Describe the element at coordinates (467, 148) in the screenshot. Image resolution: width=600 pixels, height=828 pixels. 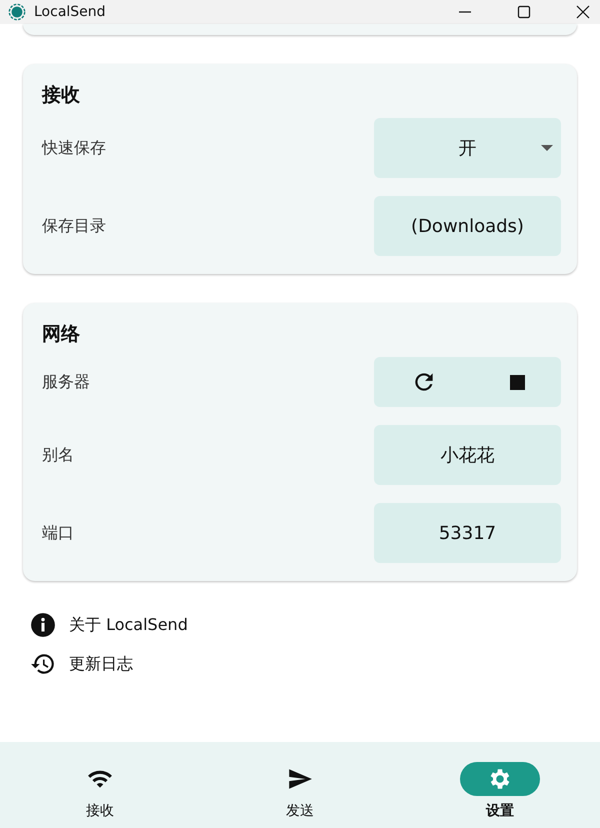
I see `dropdown: 开` at that location.